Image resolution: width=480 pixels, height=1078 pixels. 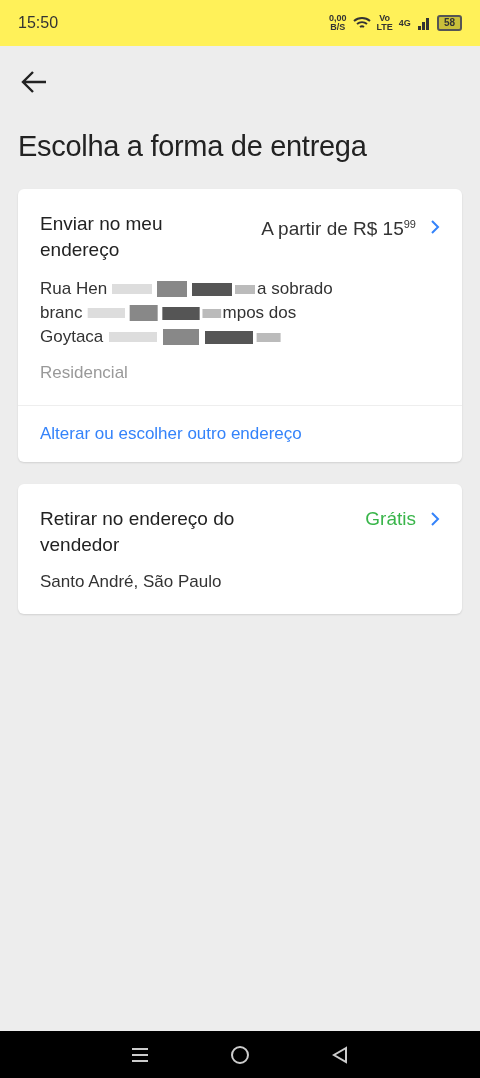 I want to click on option-title: Retirar no endereço do vendedor, so click(x=138, y=532).